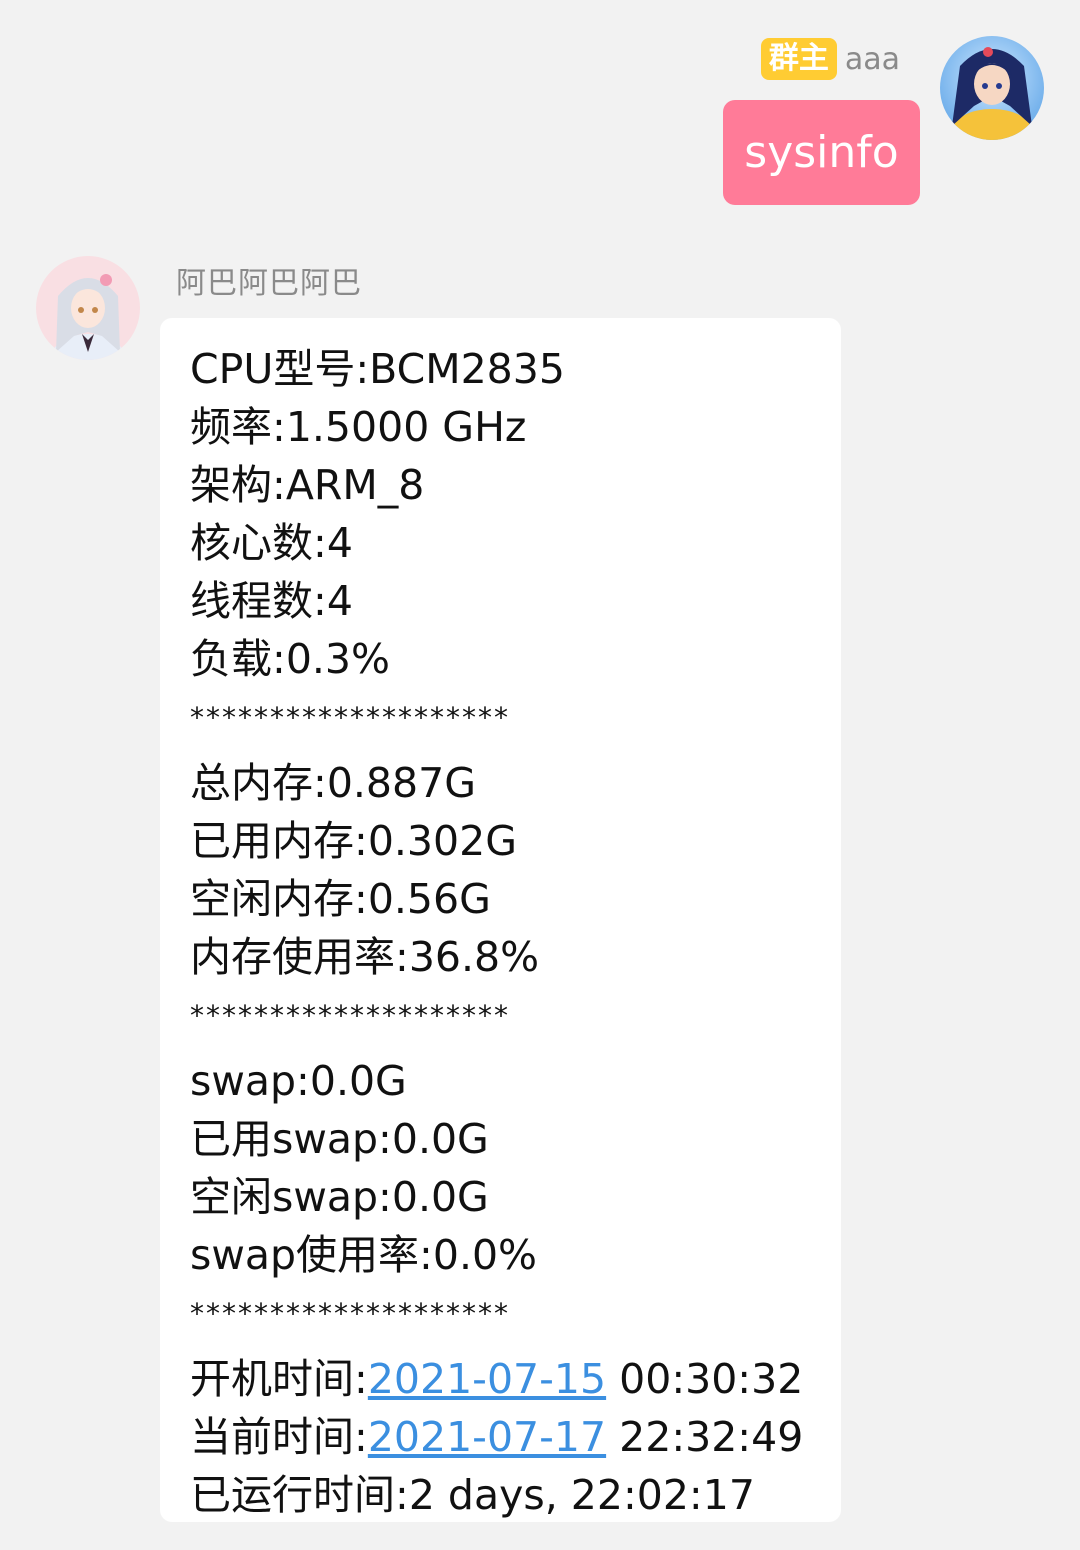 This screenshot has height=1550, width=1080. What do you see at coordinates (377, 369) in the screenshot?
I see `cpu-model: CPU型号:BCM2835` at bounding box center [377, 369].